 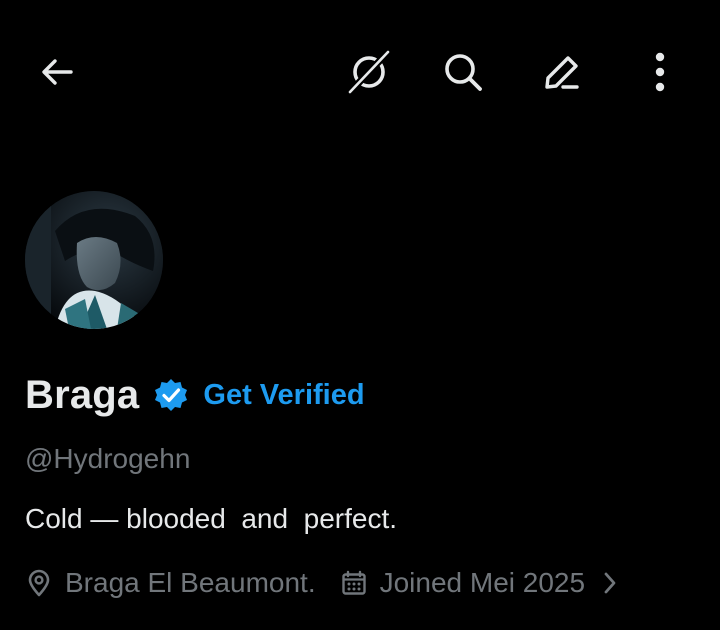 What do you see at coordinates (354, 583) in the screenshot?
I see `calendar-icon` at bounding box center [354, 583].